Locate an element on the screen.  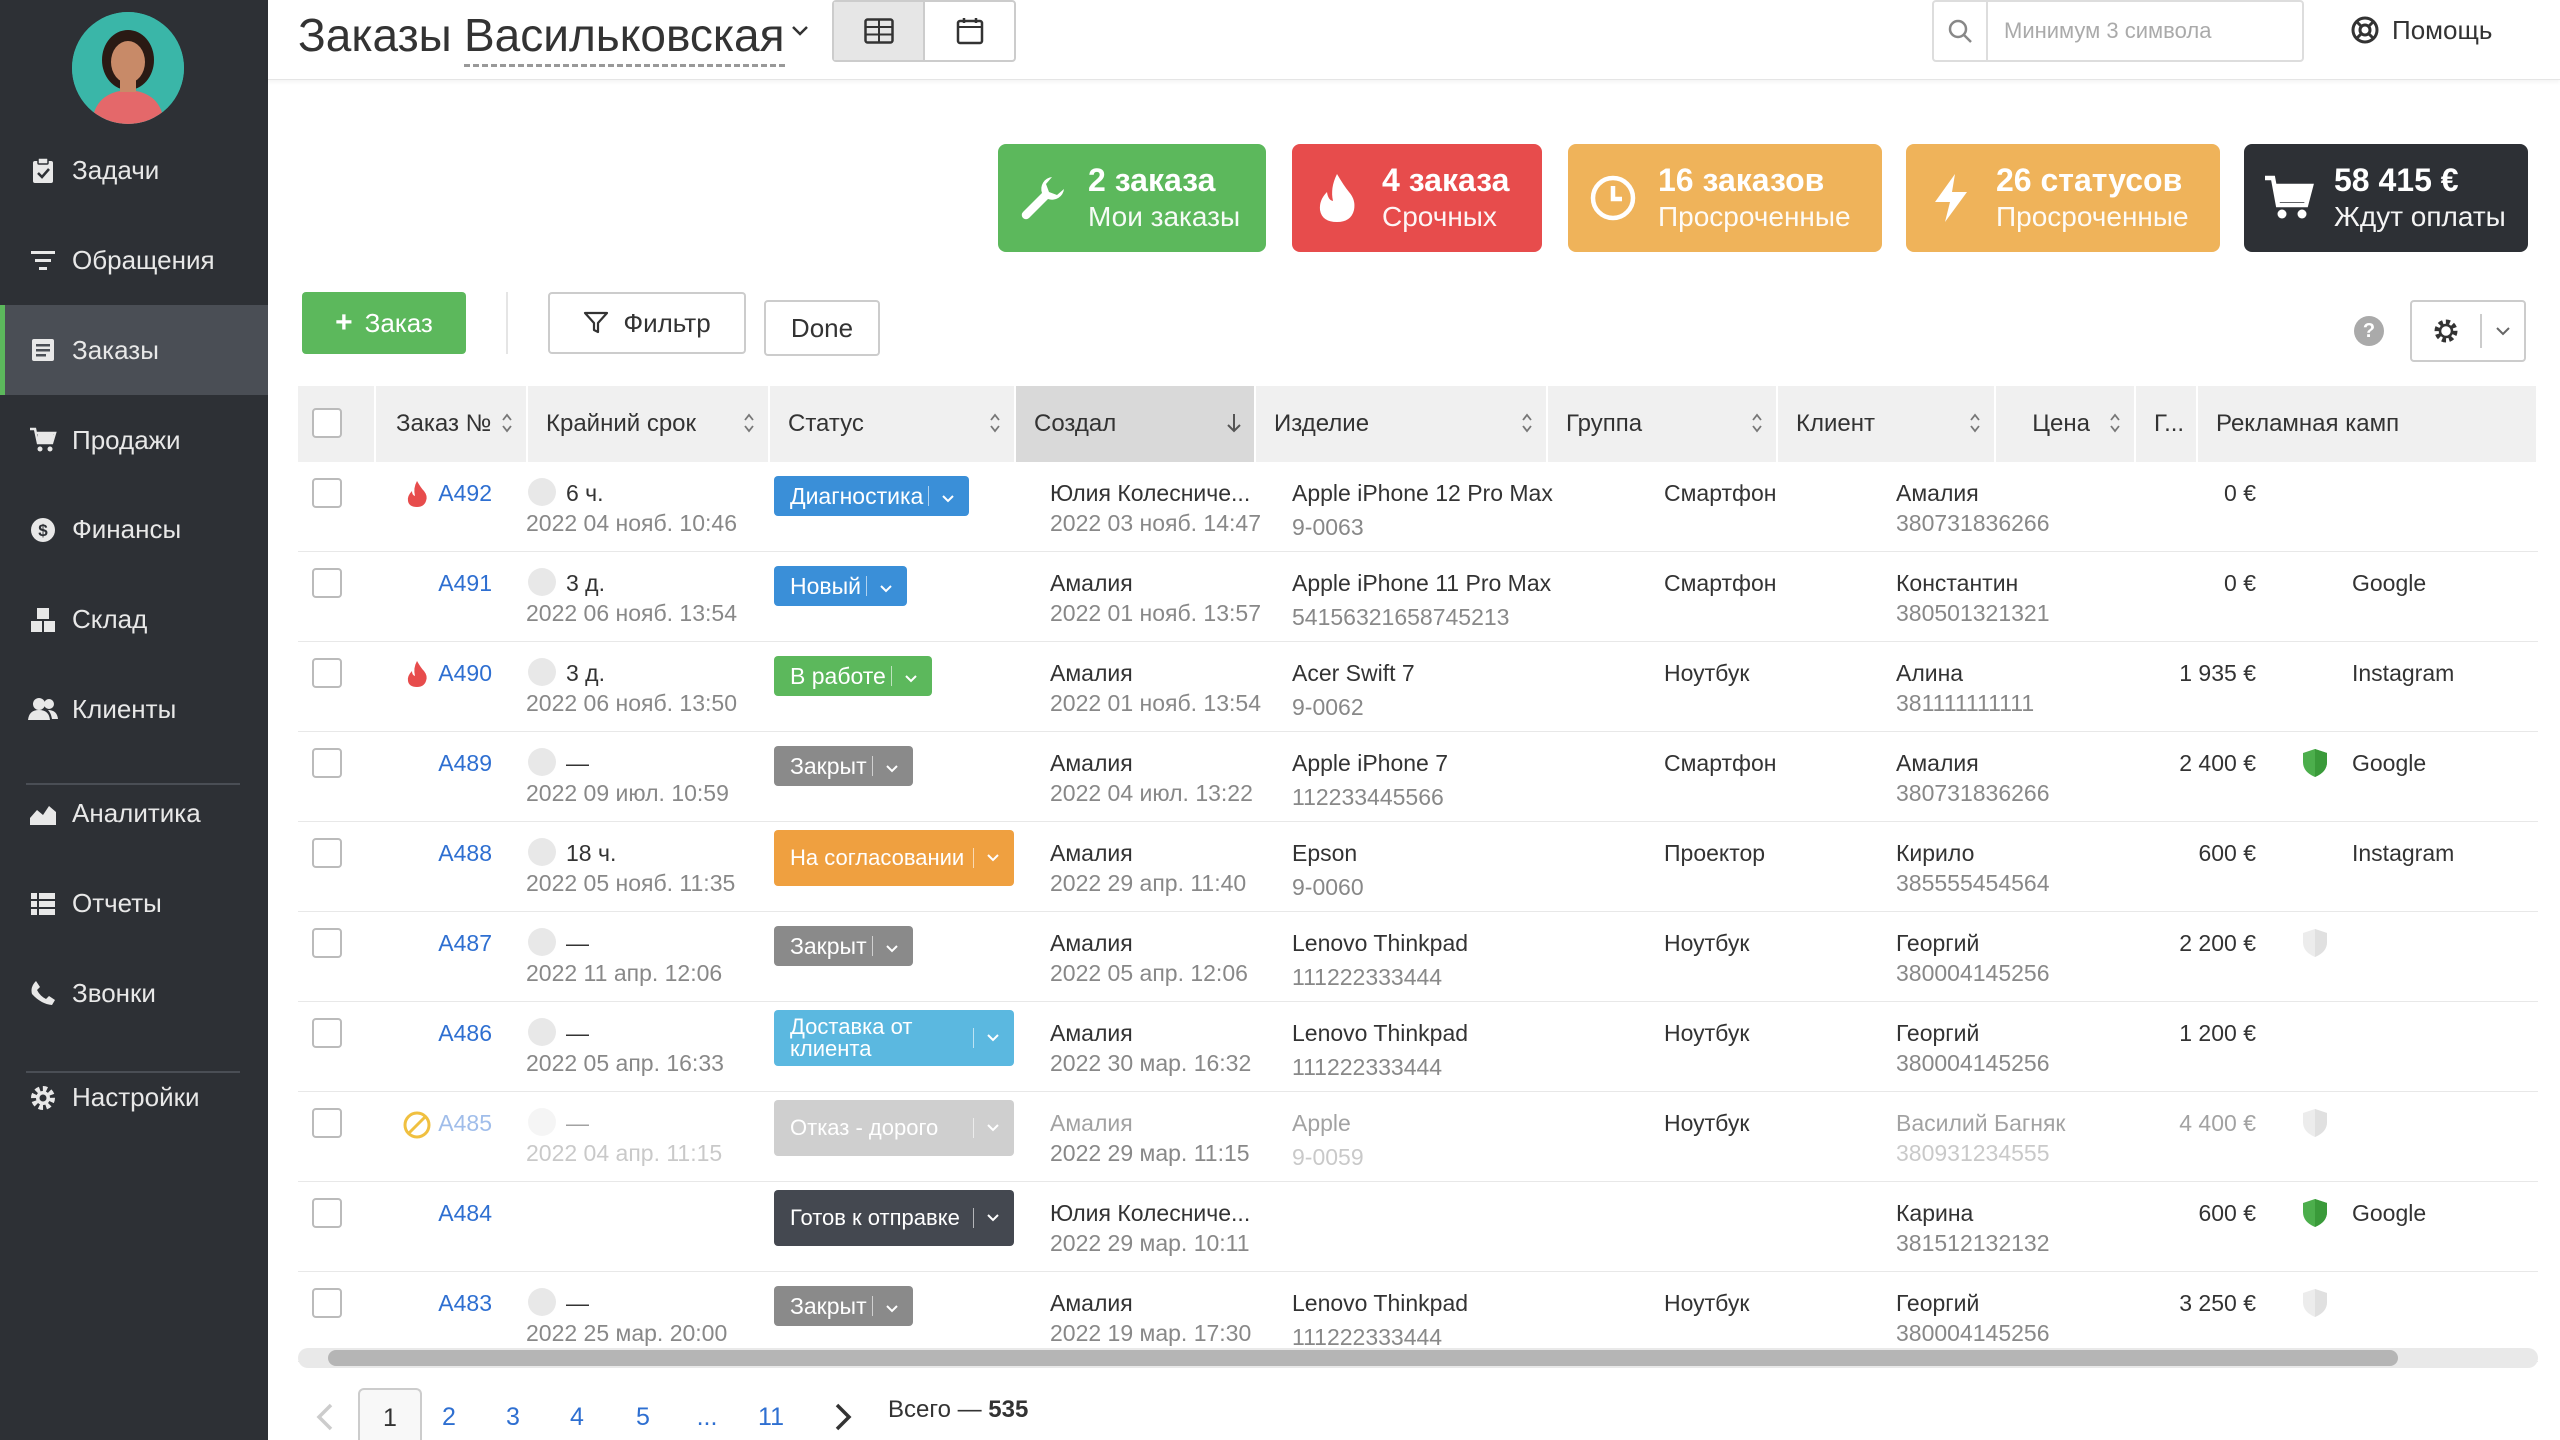
column-header: Группа is located at coordinates (1663, 424).